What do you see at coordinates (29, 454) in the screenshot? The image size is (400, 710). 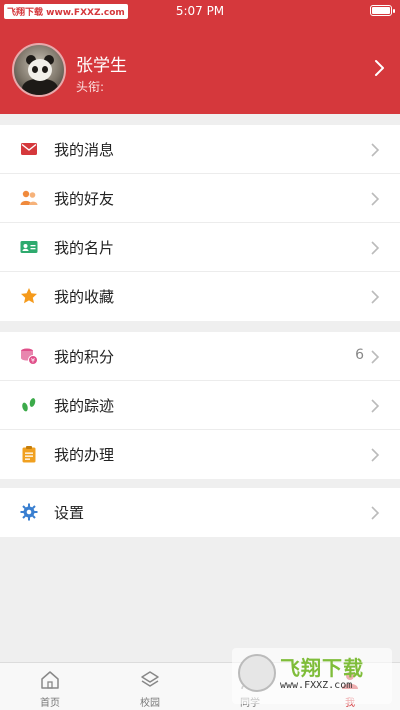 I see `clipboard-icon` at bounding box center [29, 454].